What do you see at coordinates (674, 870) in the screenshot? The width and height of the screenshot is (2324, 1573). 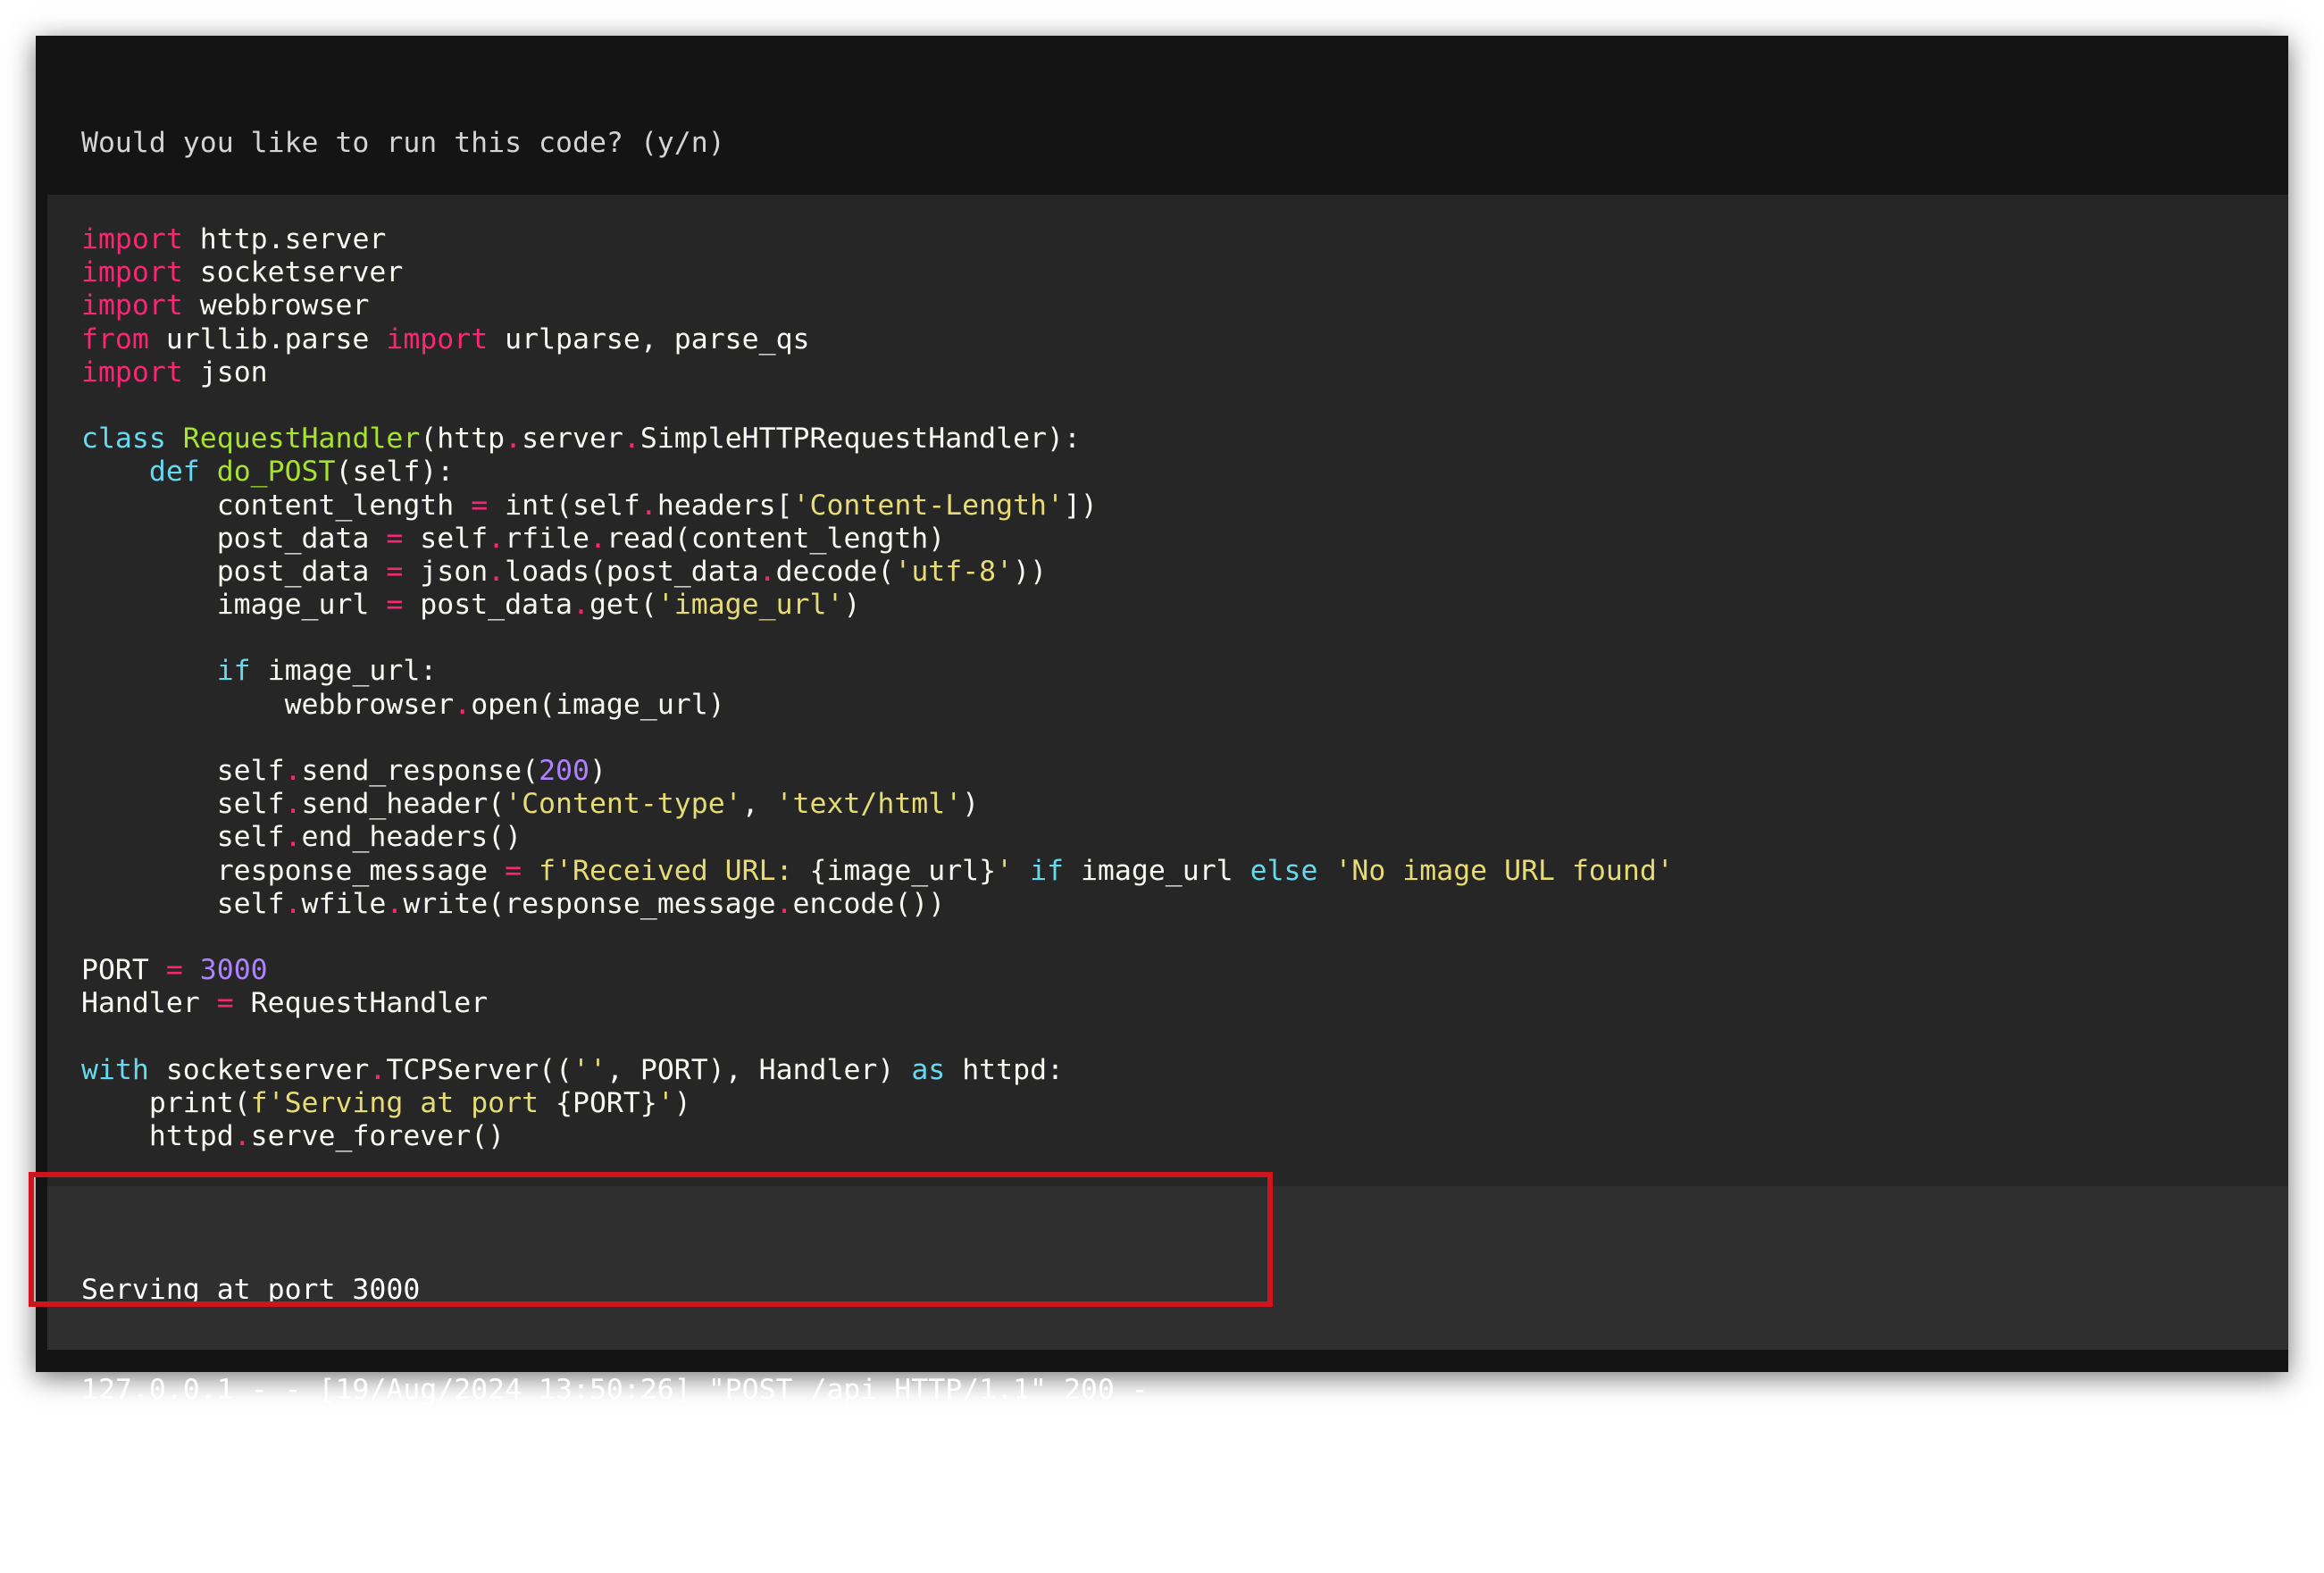 I see `code-token: f'Received URL:` at bounding box center [674, 870].